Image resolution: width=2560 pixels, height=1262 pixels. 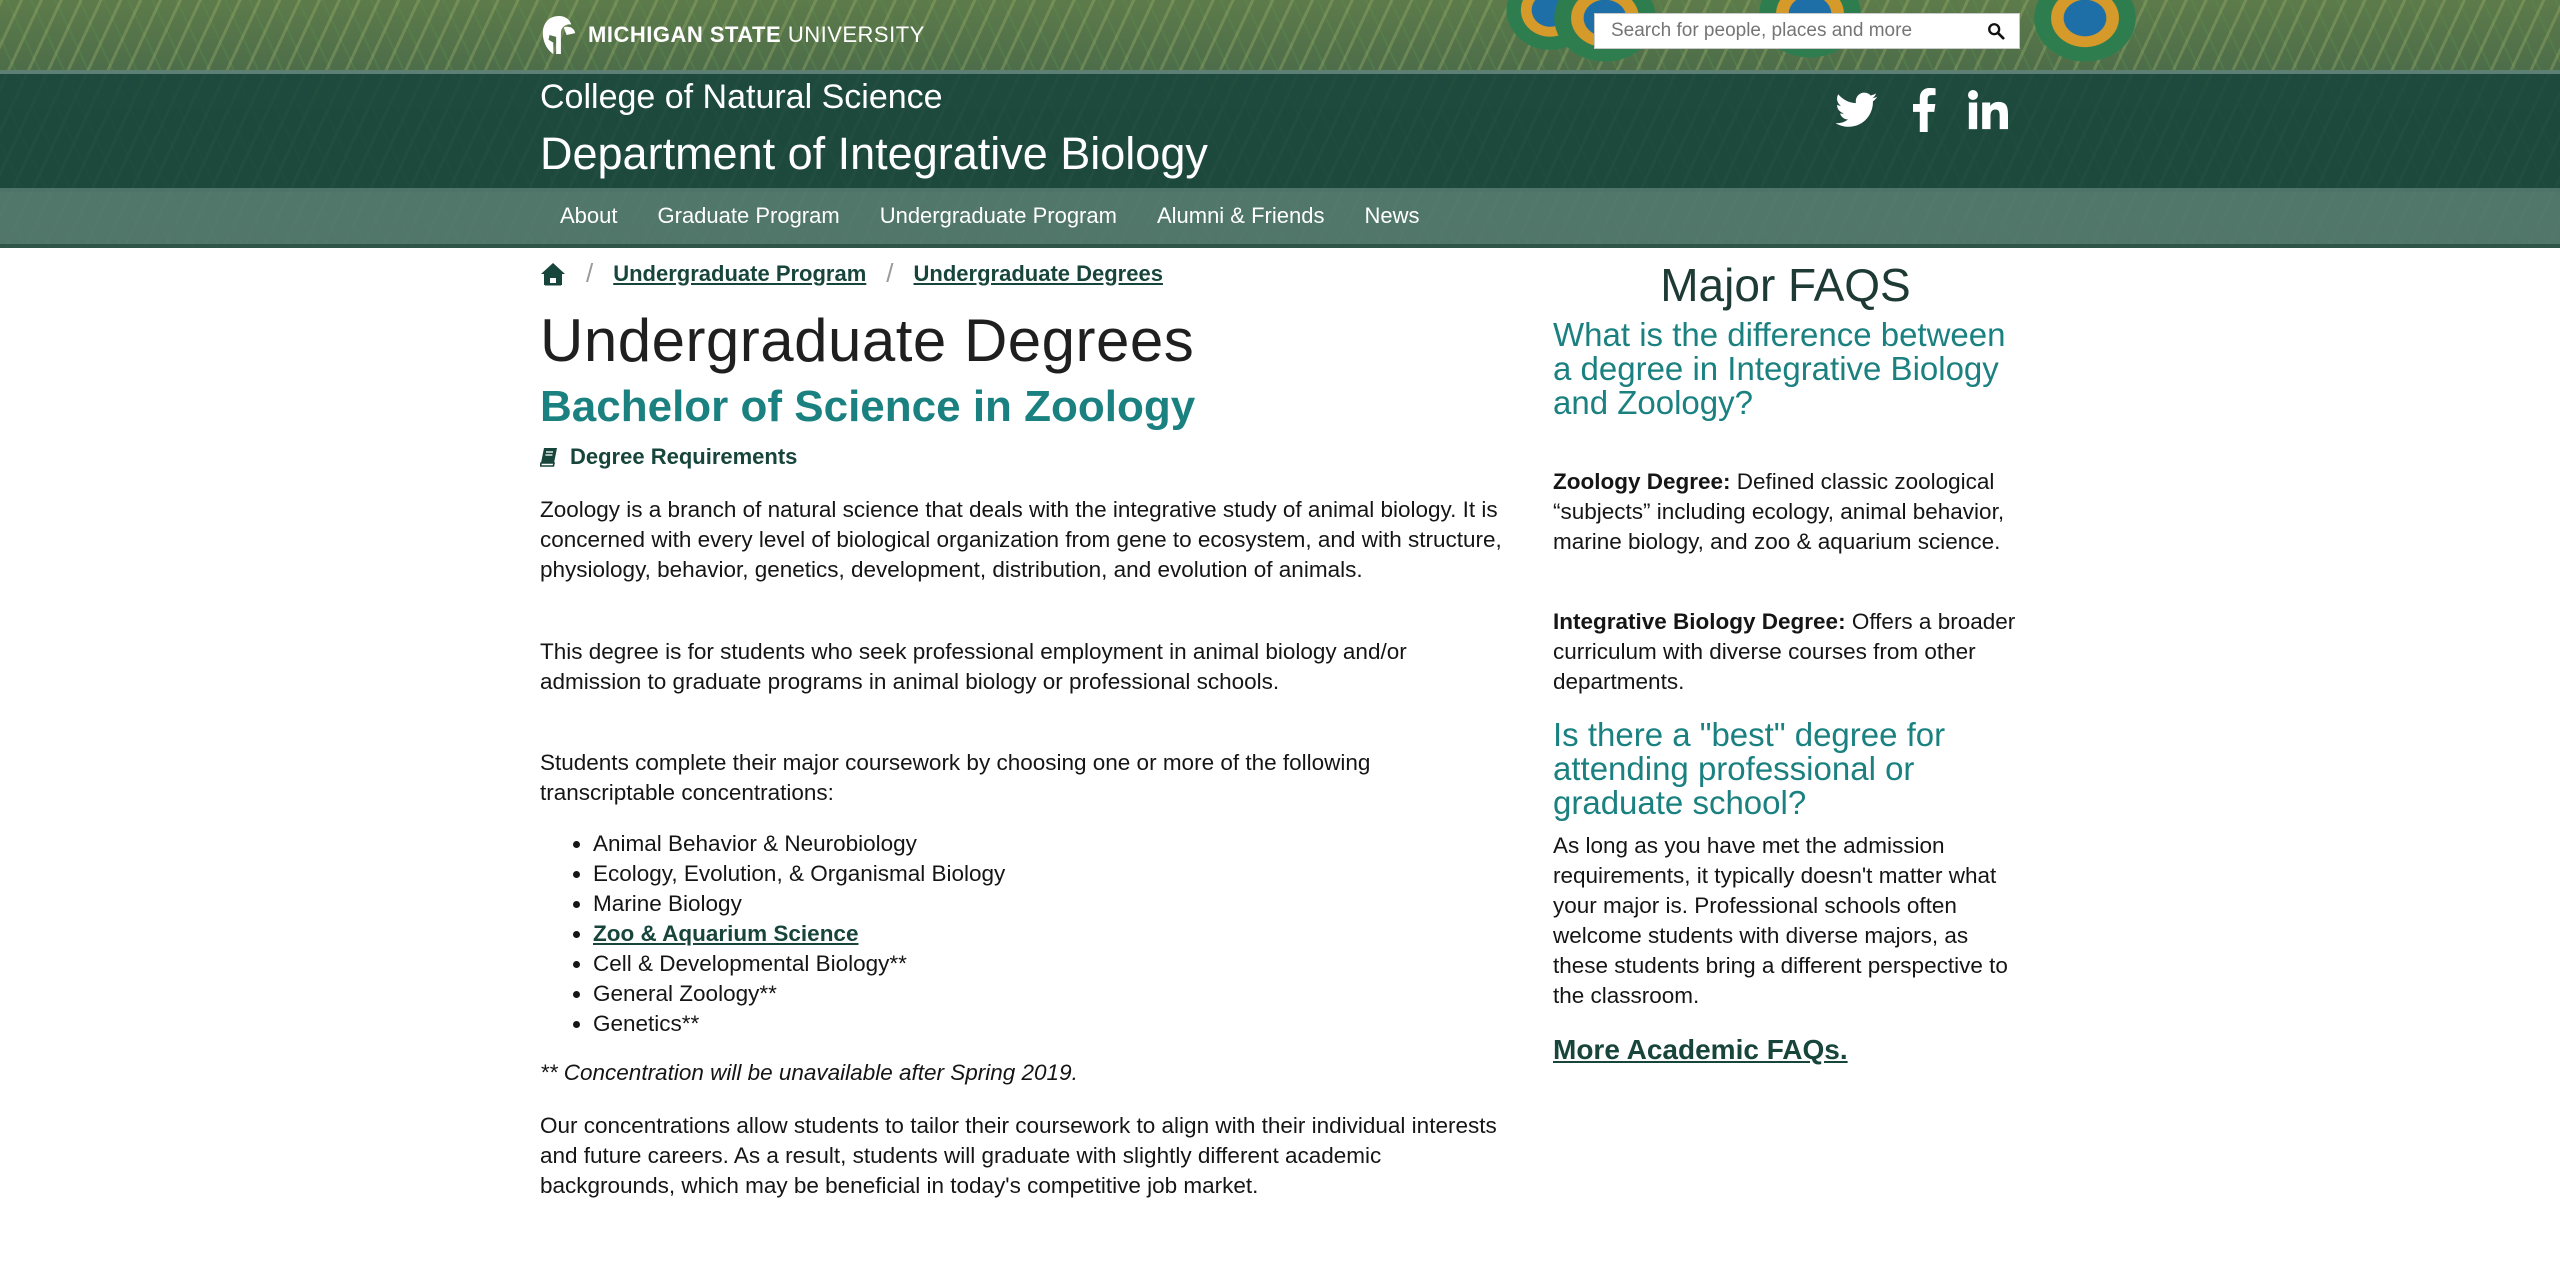 I want to click on department-band, so click(x=1280, y=131).